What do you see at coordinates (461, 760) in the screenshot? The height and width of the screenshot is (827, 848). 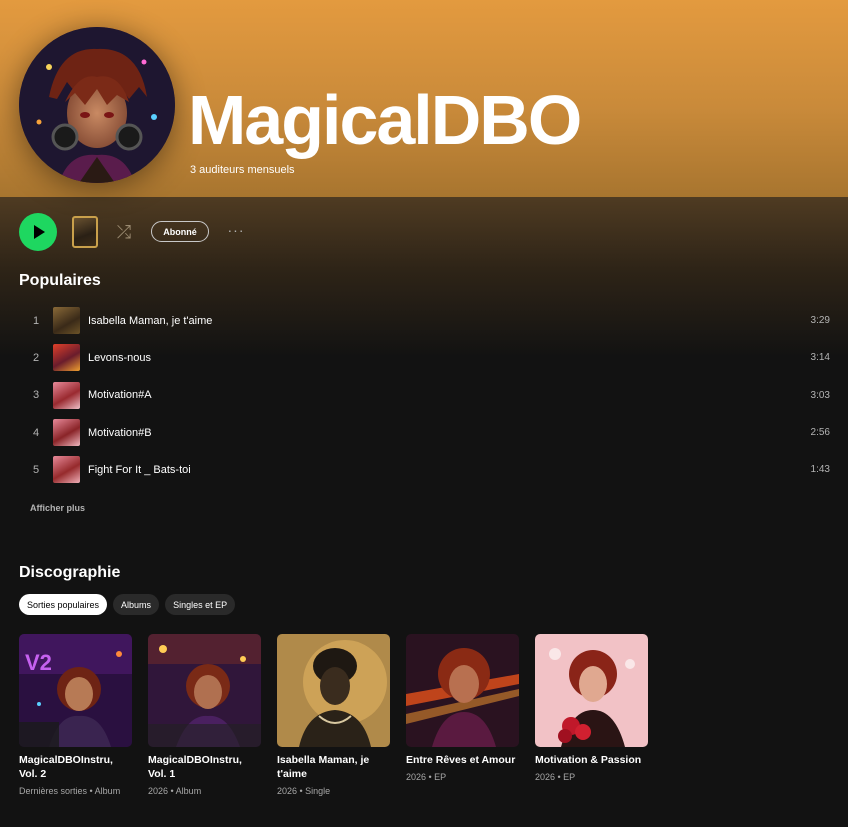 I see `release-title: Entre Rêves et Amour` at bounding box center [461, 760].